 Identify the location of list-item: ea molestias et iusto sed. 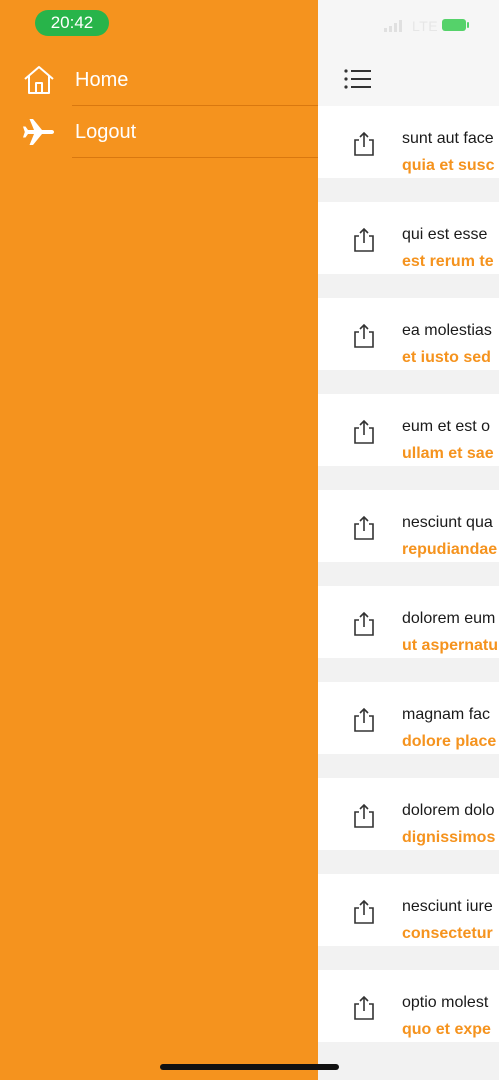
(408, 334).